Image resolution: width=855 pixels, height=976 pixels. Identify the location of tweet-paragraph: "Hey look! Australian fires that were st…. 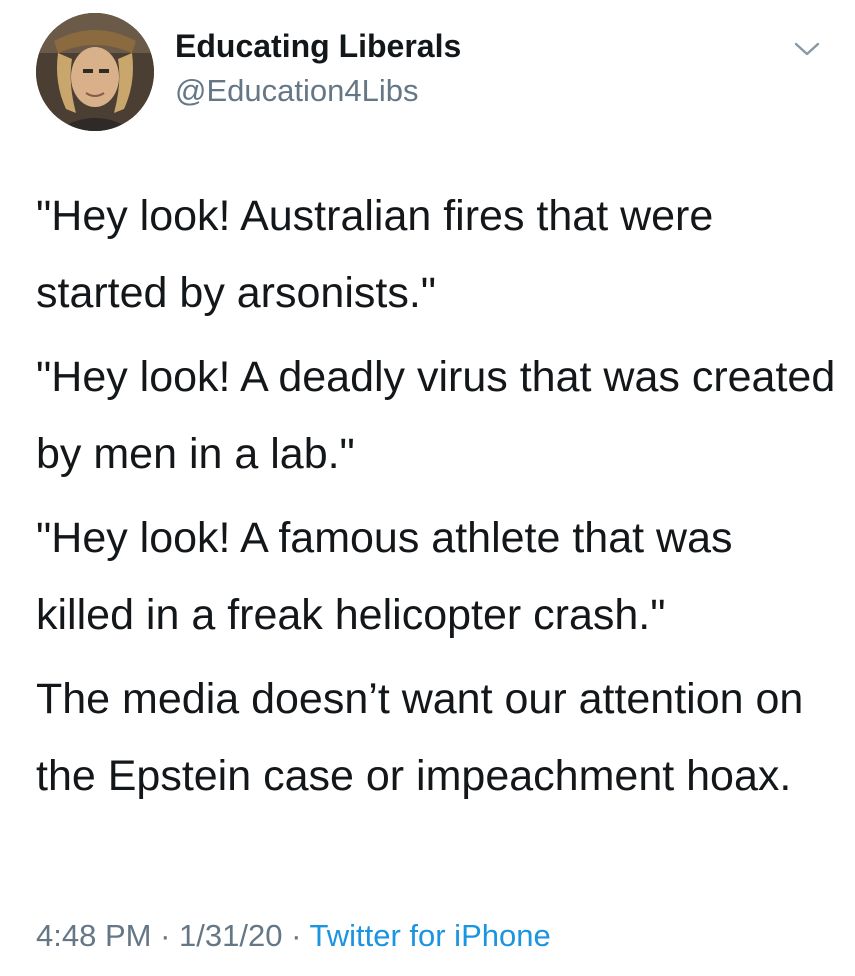
(375, 254).